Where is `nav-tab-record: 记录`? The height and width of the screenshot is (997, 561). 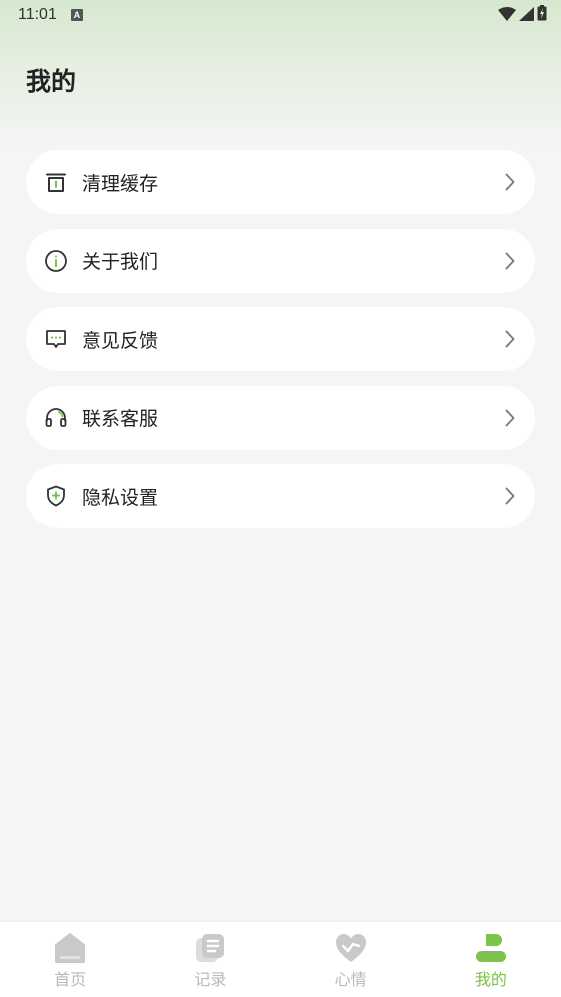
nav-tab-record: 记录 is located at coordinates (210, 959).